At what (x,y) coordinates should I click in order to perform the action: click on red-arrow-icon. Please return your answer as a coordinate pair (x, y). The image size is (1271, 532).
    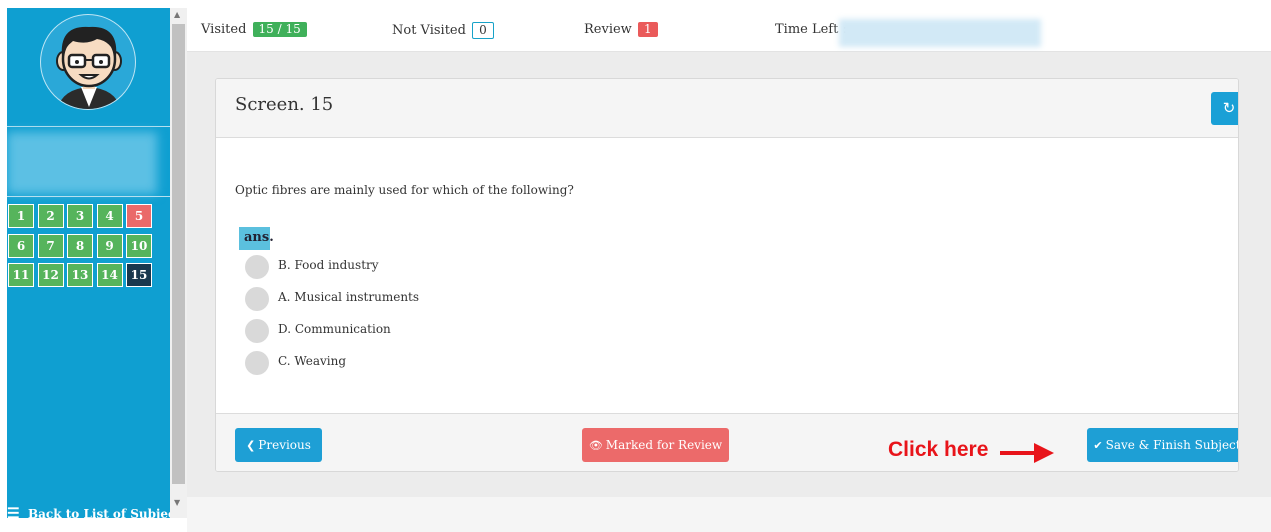
    Looking at the image, I should click on (1027, 453).